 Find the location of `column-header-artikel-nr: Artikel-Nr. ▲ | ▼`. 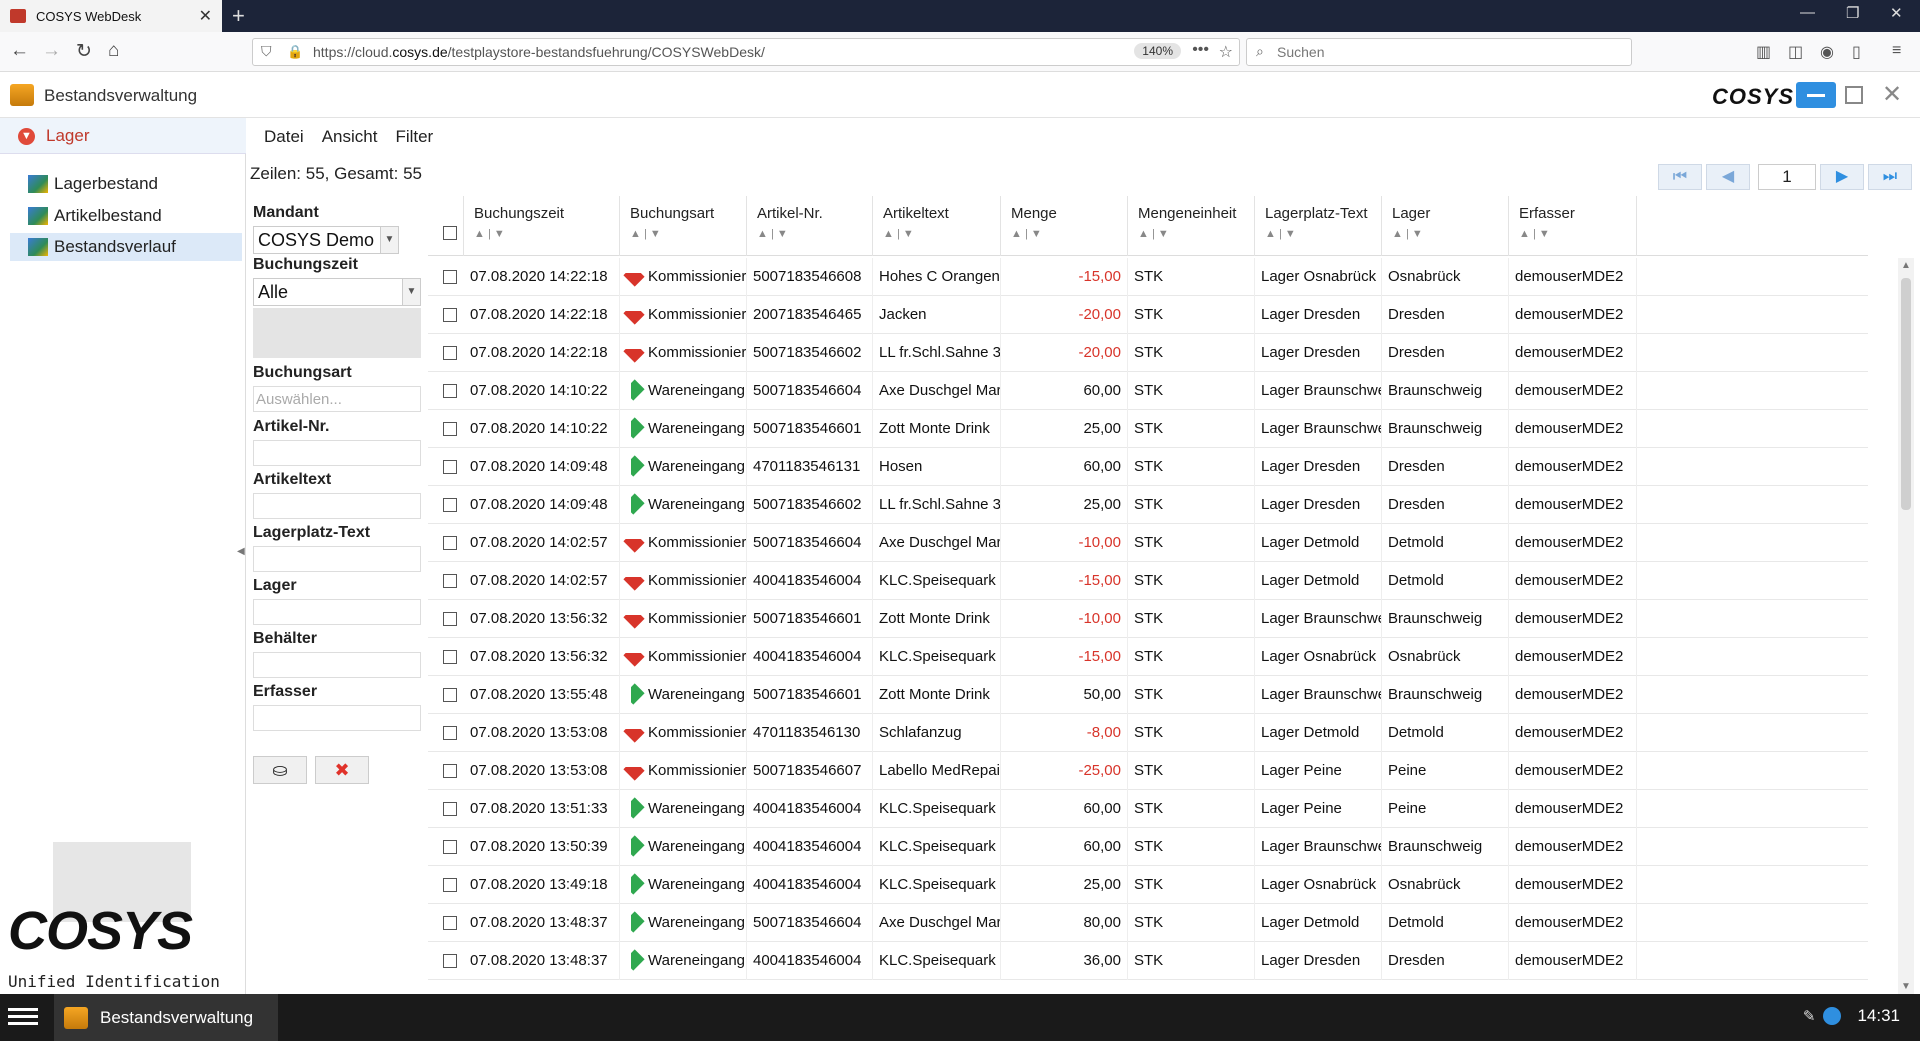

column-header-artikel-nr: Artikel-Nr. ▲ | ▼ is located at coordinates (810, 226).